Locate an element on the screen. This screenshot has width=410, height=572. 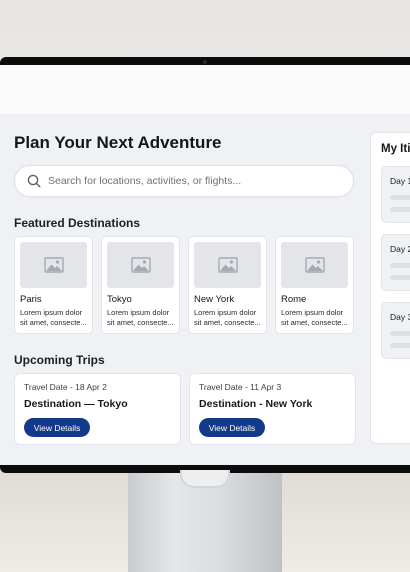
itinerary-panel: My Iti Day 1 Day 2 Day 3 is located at coordinates (390, 288).